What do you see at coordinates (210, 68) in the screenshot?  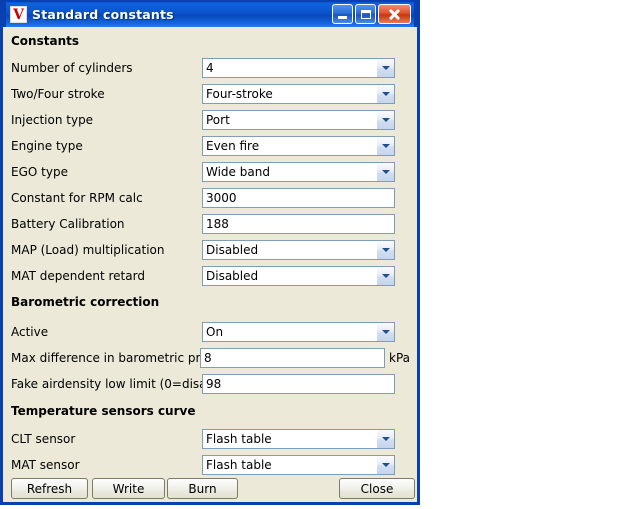 I see `combo-value: 4` at bounding box center [210, 68].